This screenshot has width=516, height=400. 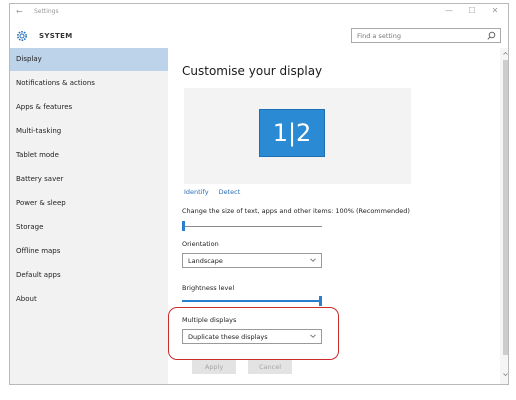 What do you see at coordinates (259, 13) in the screenshot?
I see `title-bar: ← Settings — ☐ ✕` at bounding box center [259, 13].